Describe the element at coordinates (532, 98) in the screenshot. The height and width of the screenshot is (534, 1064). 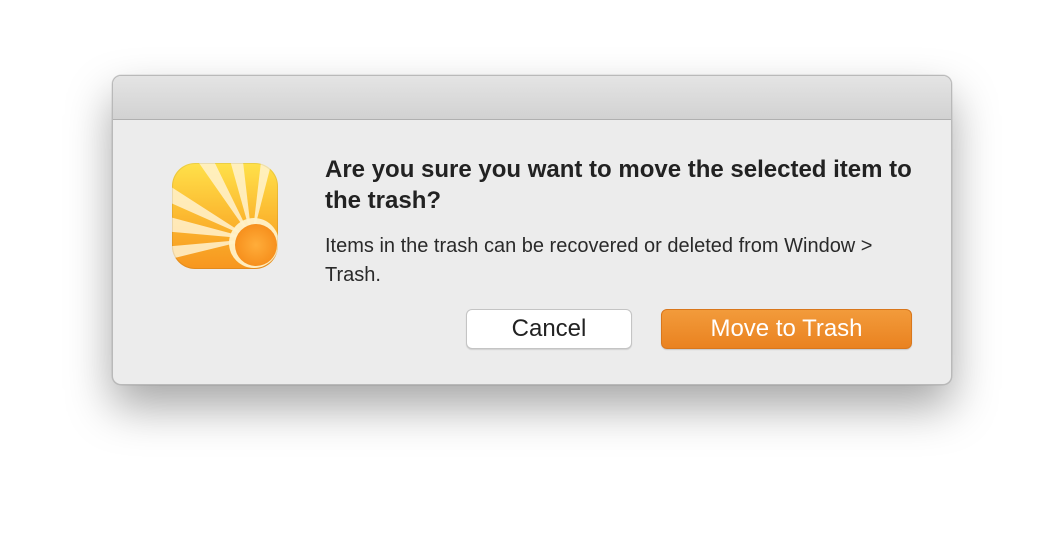
I see `dialog-titlebar` at that location.